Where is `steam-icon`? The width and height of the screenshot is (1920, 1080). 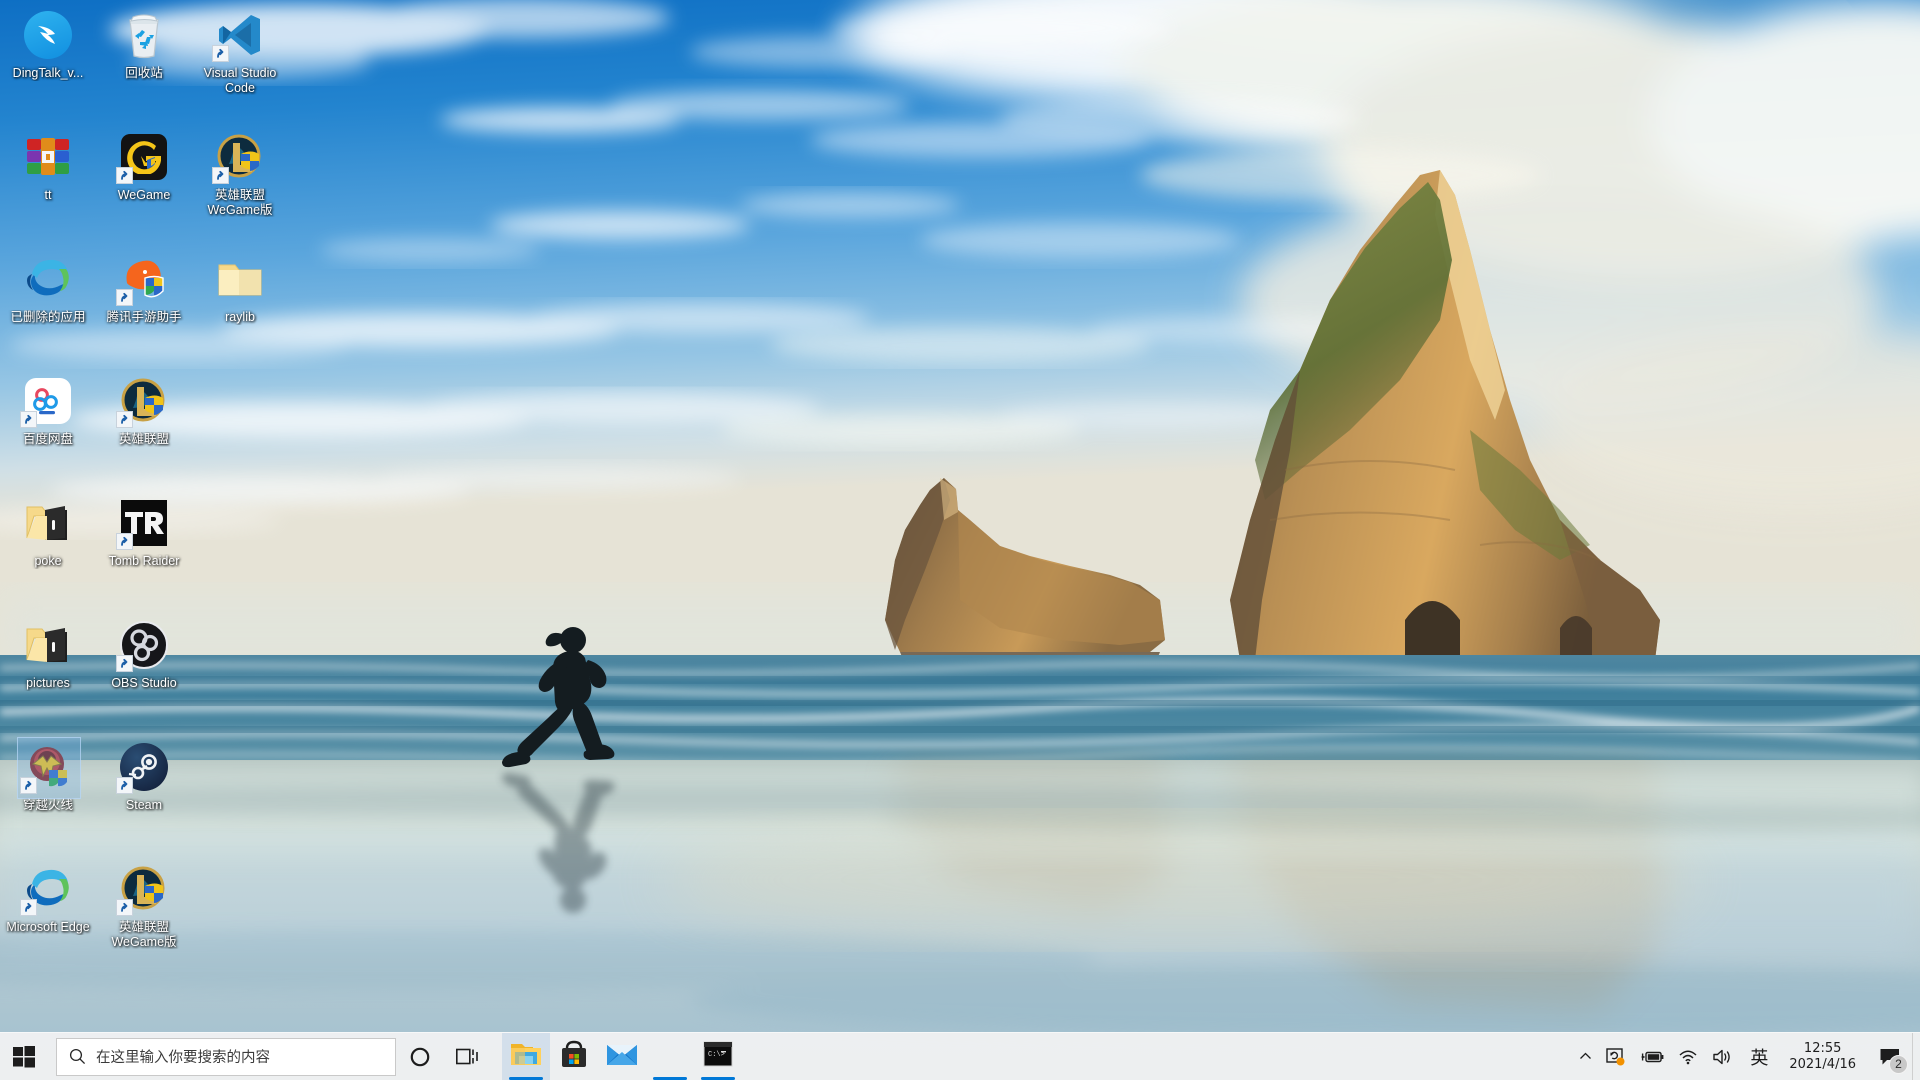
steam-icon is located at coordinates (142, 768).